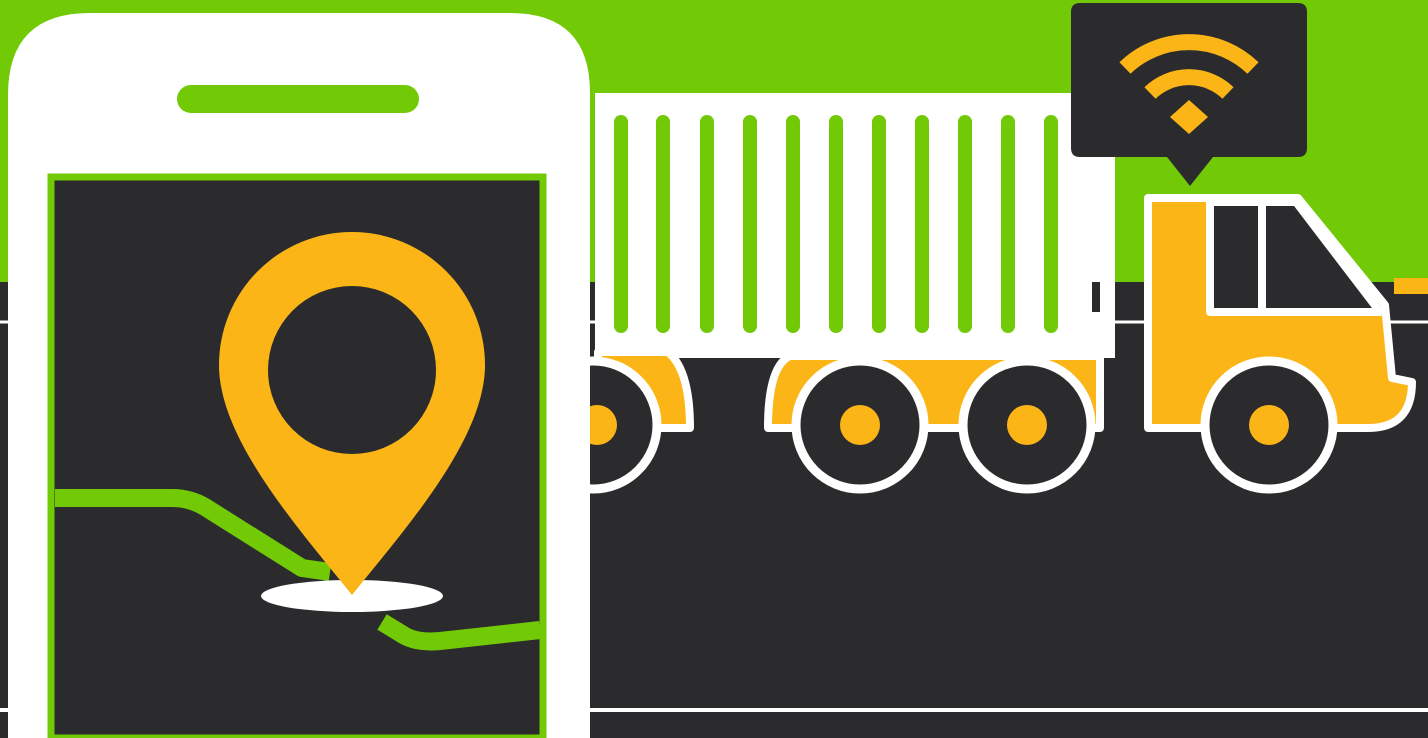  What do you see at coordinates (298, 99) in the screenshot?
I see `phone-speaker` at bounding box center [298, 99].